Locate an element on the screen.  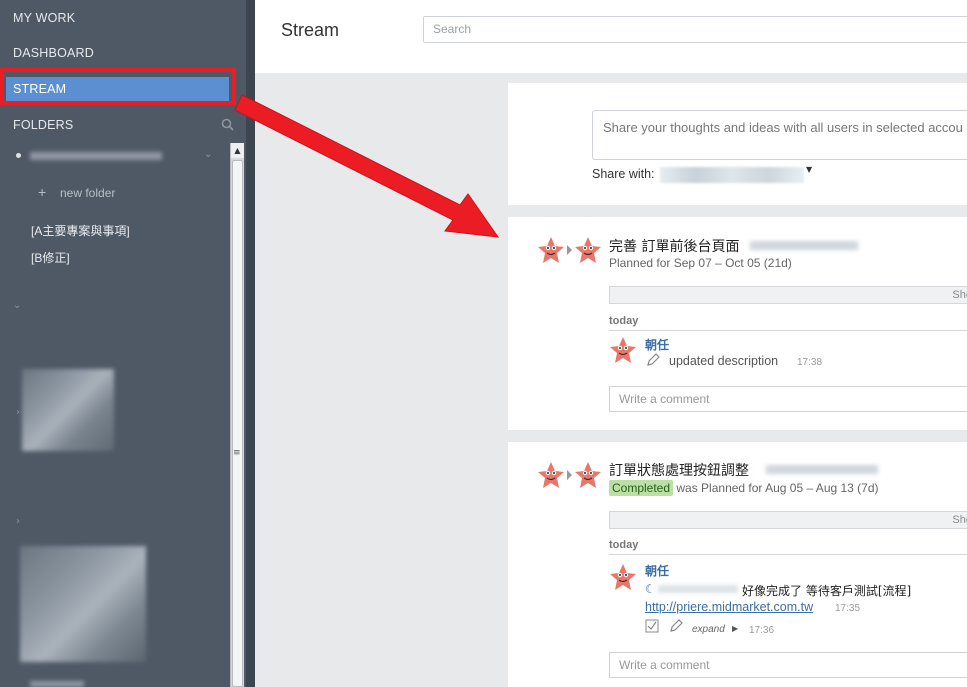
folder-item-a: [A主要專案與事項] is located at coordinates (80, 230).